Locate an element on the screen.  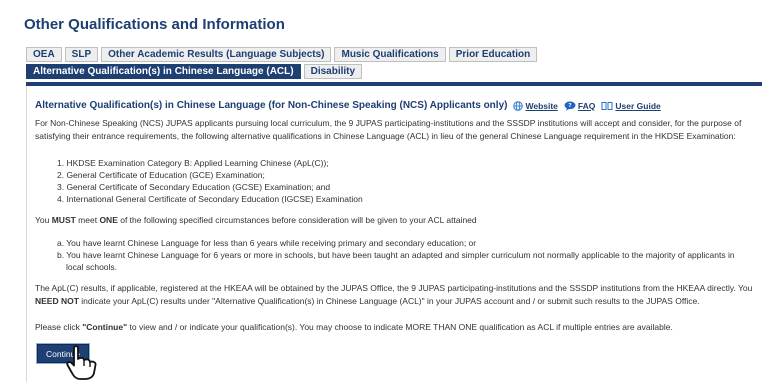
list-item: local schools. is located at coordinates (92, 267).